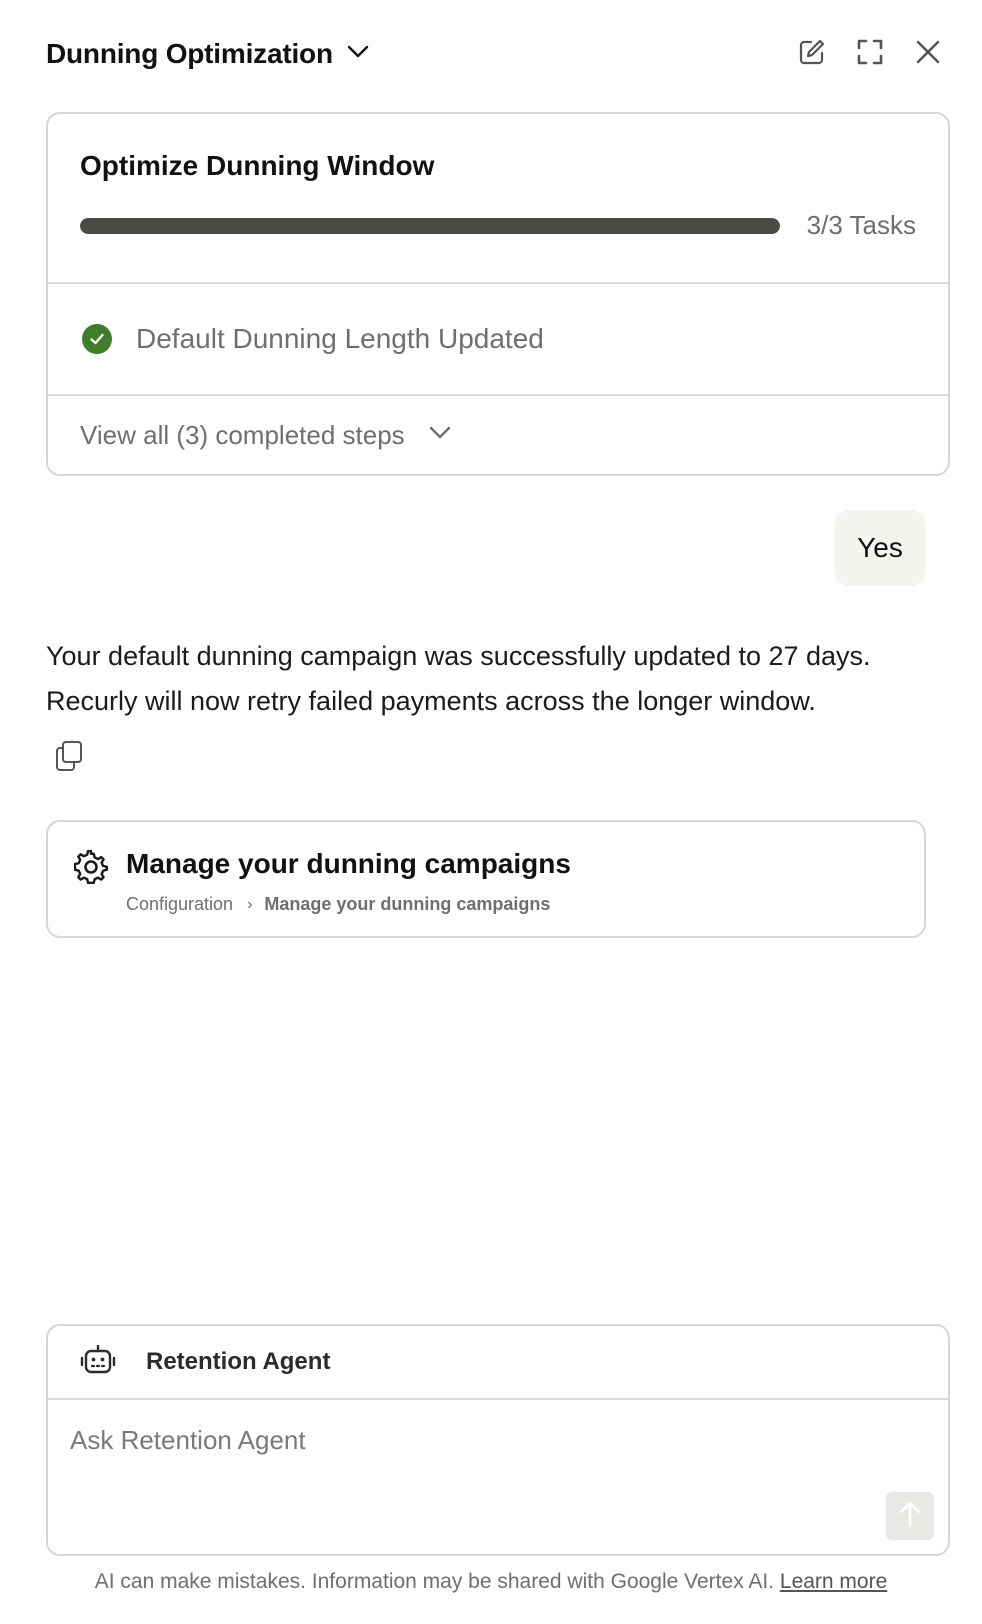  Describe the element at coordinates (495, 54) in the screenshot. I see `panel-header: Dunning Optimization` at that location.